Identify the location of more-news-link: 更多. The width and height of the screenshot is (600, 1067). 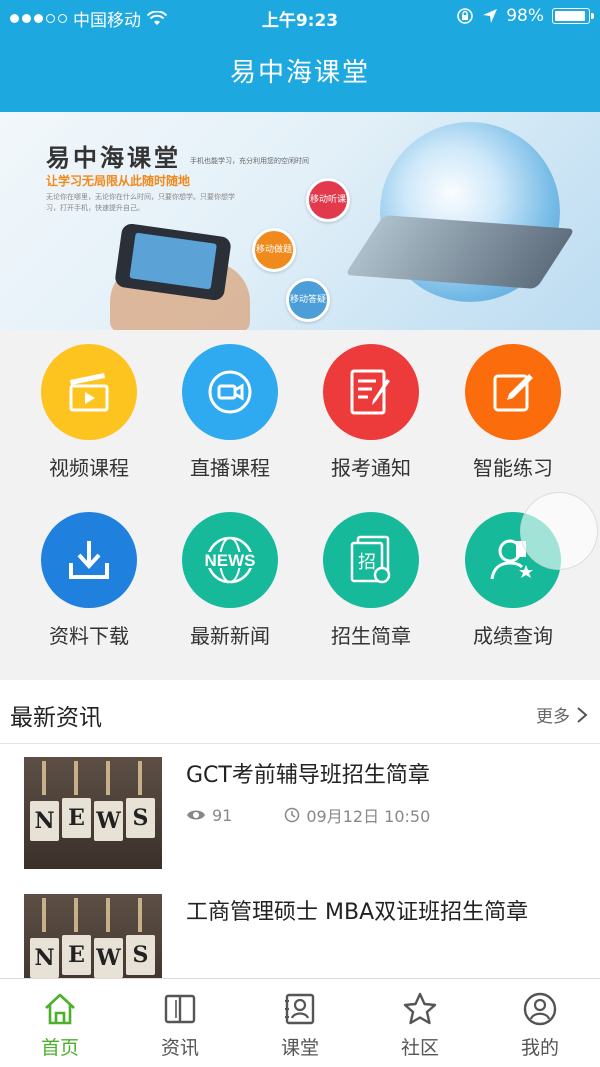
(562, 714).